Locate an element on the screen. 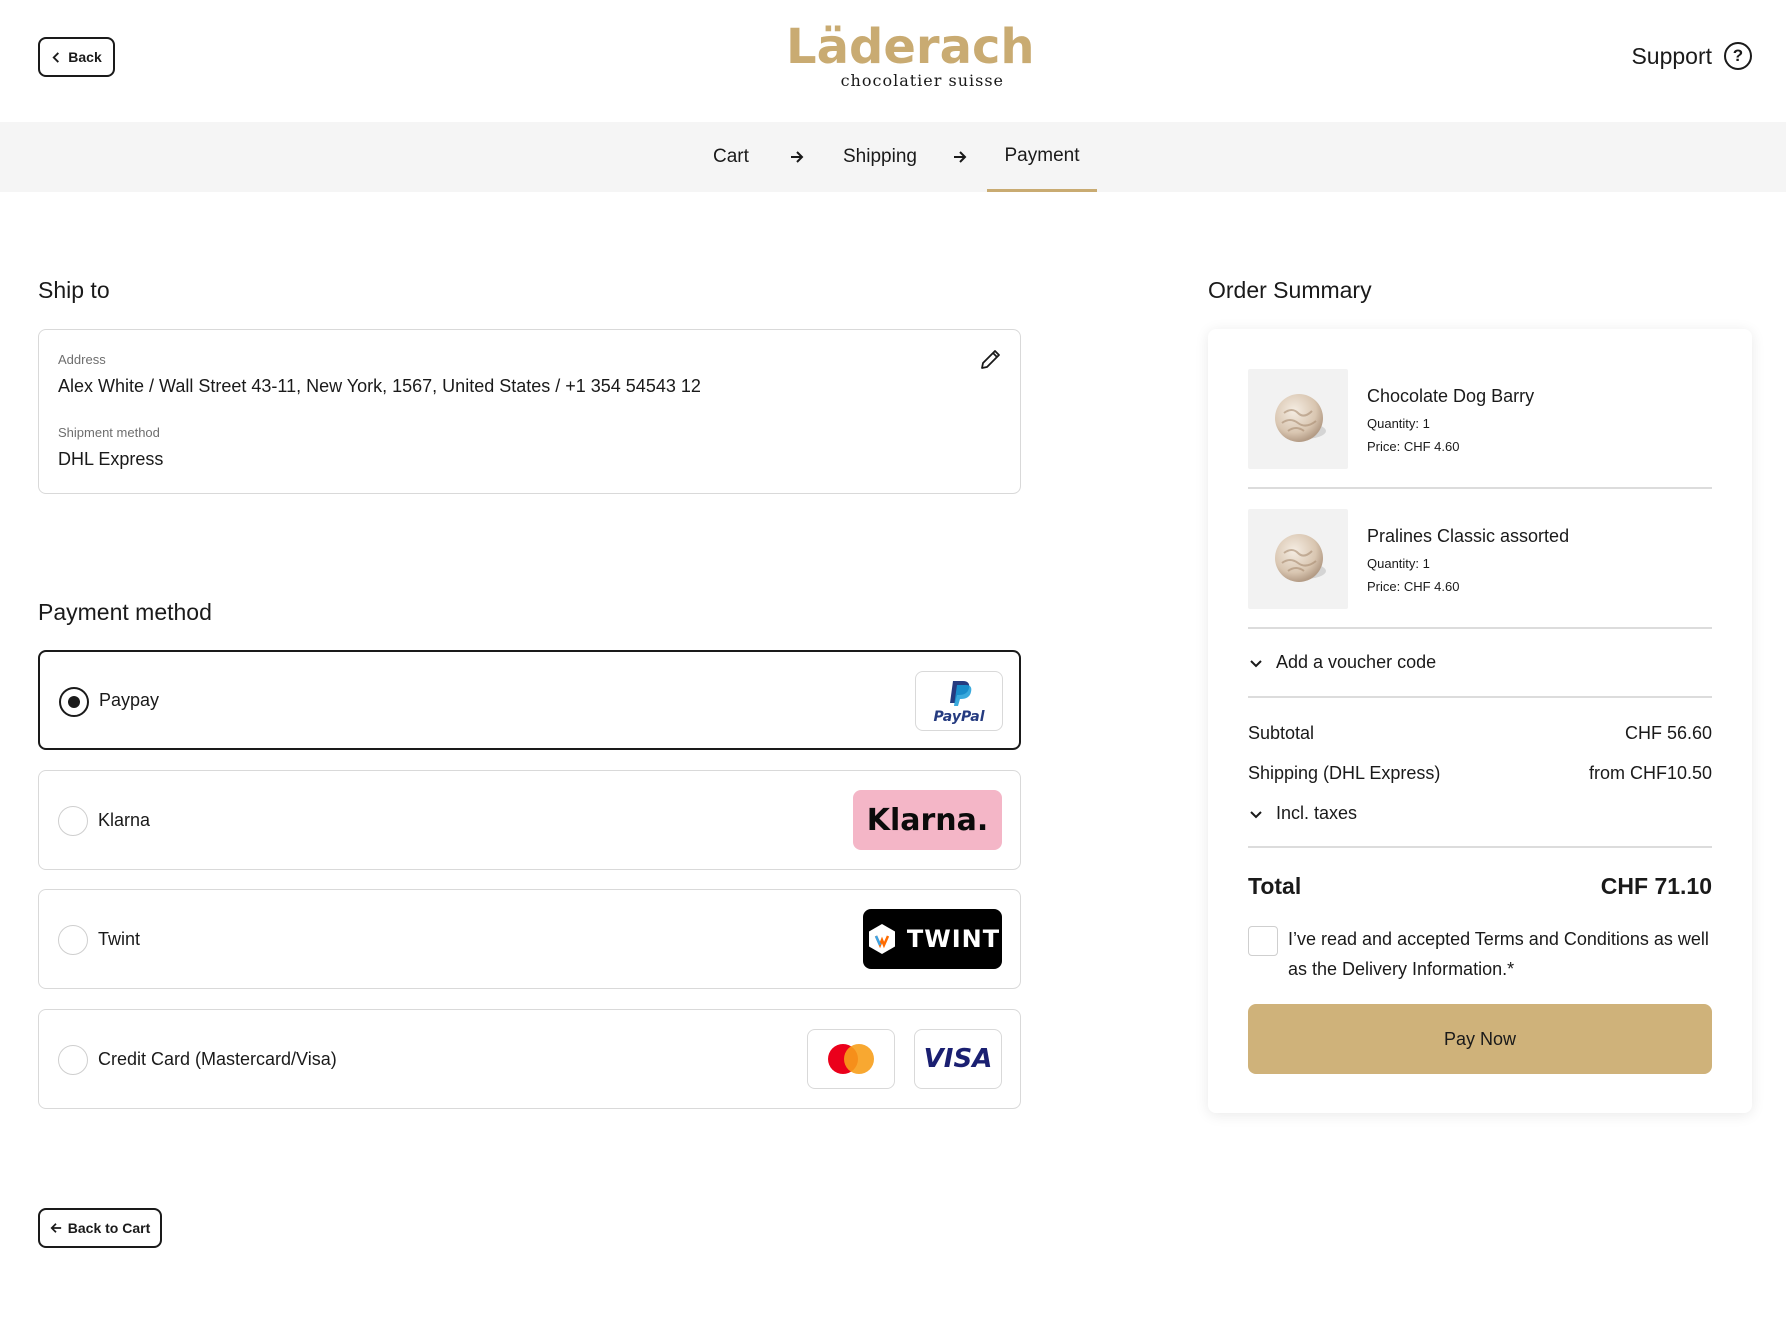 Image resolution: width=1786 pixels, height=1344 pixels. step-shipping: Shipping is located at coordinates (880, 157).